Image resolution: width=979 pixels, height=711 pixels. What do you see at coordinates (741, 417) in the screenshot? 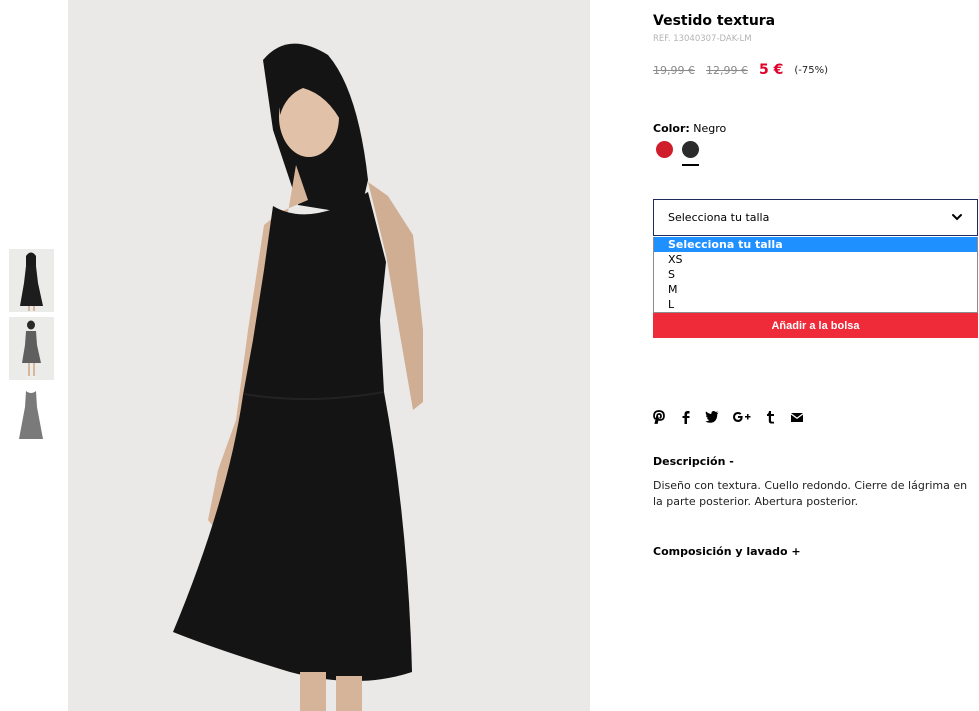
I see `google-plus-icon` at bounding box center [741, 417].